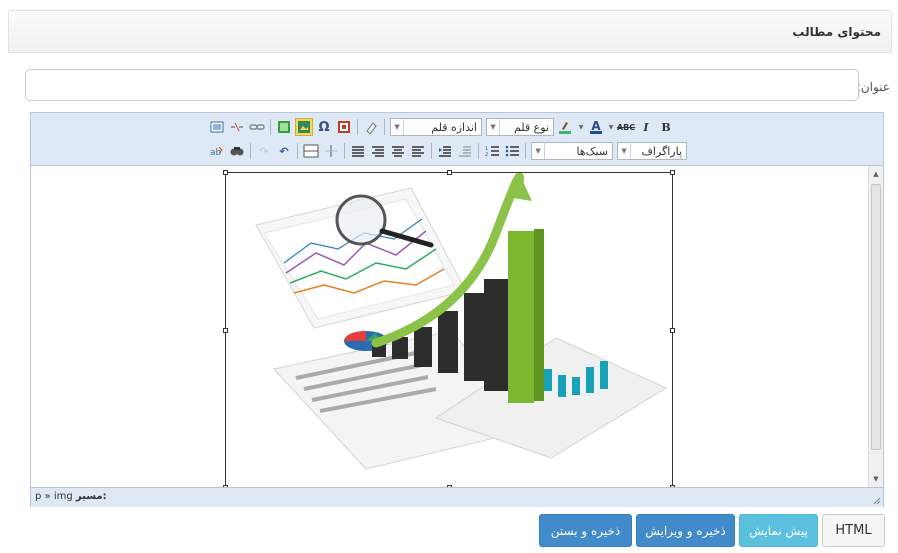 The height and width of the screenshot is (553, 898). Describe the element at coordinates (512, 151) in the screenshot. I see `bullet-list-icon` at that location.